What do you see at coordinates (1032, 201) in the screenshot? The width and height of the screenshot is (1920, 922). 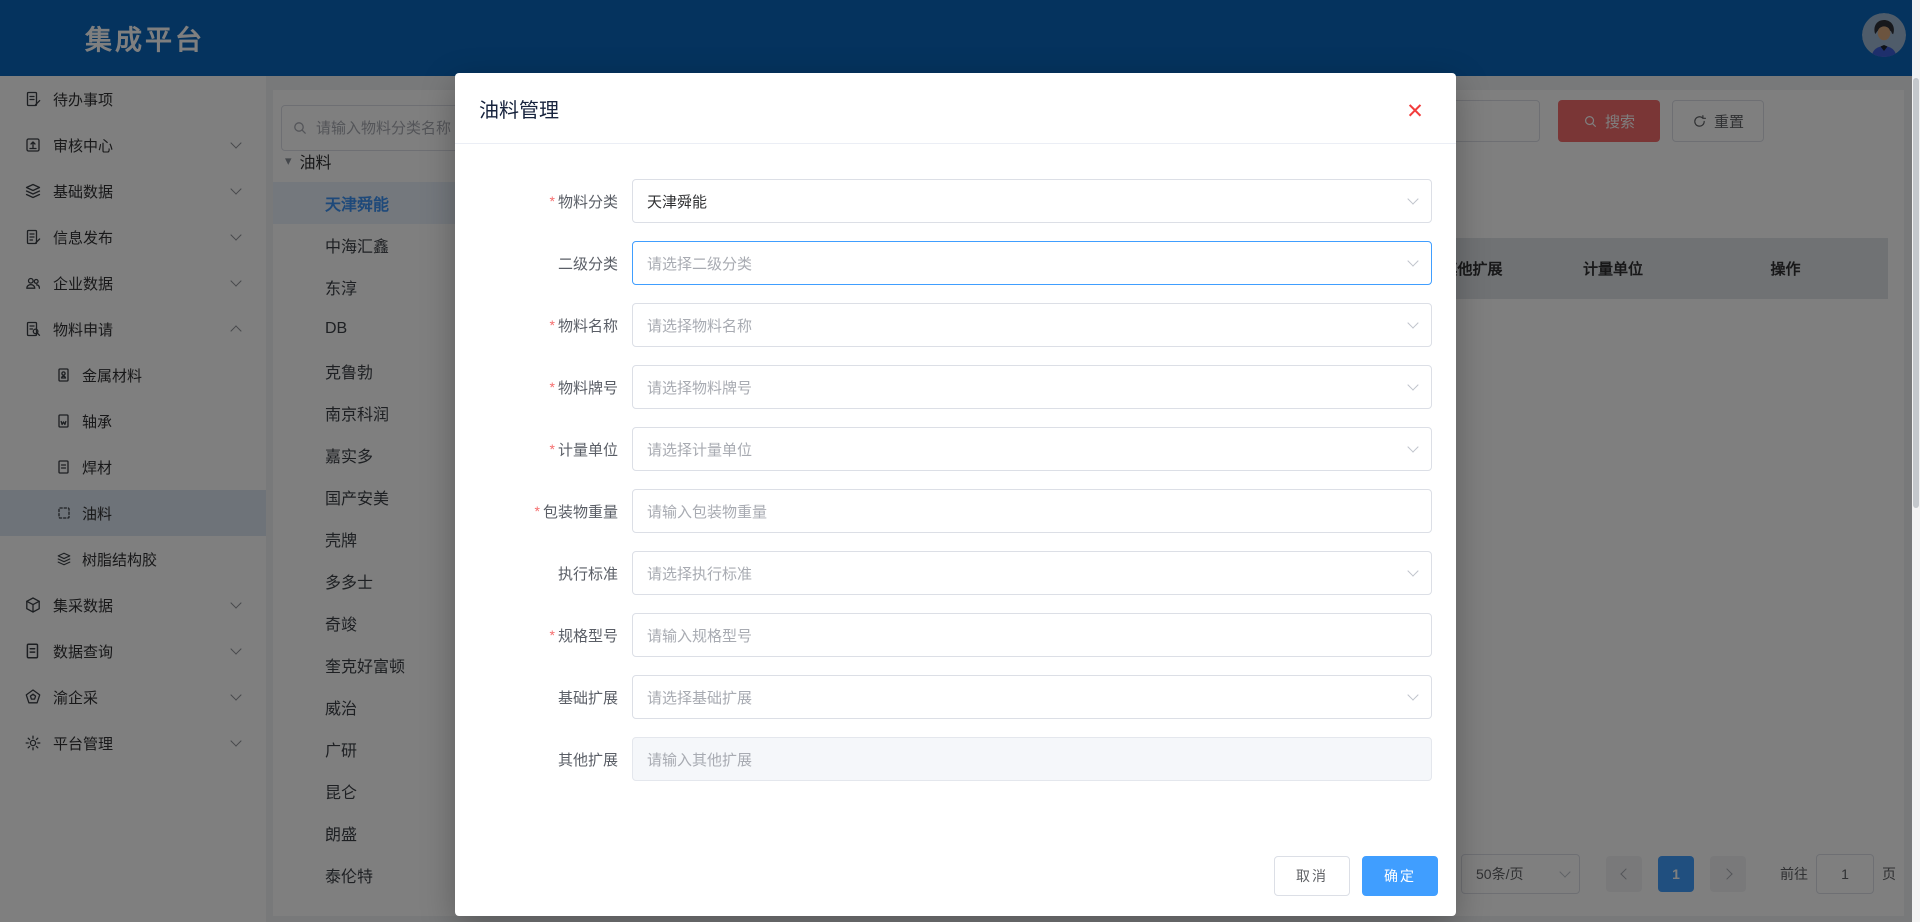 I see `form-field: 天津舜能` at bounding box center [1032, 201].